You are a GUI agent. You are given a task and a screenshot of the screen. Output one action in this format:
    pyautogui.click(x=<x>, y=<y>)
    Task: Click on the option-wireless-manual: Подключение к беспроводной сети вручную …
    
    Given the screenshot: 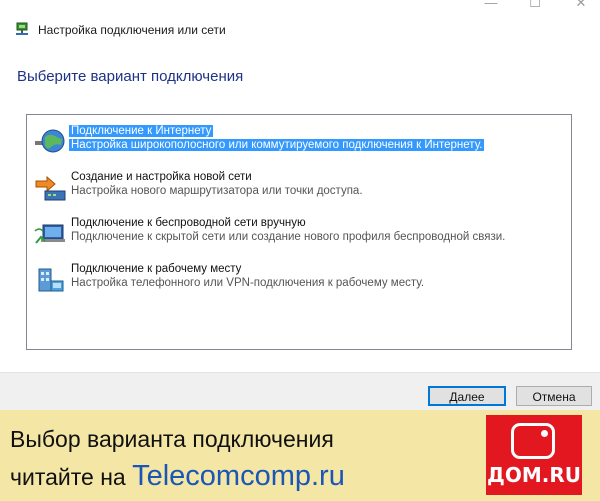 What is the action you would take?
    pyautogui.click(x=299, y=234)
    